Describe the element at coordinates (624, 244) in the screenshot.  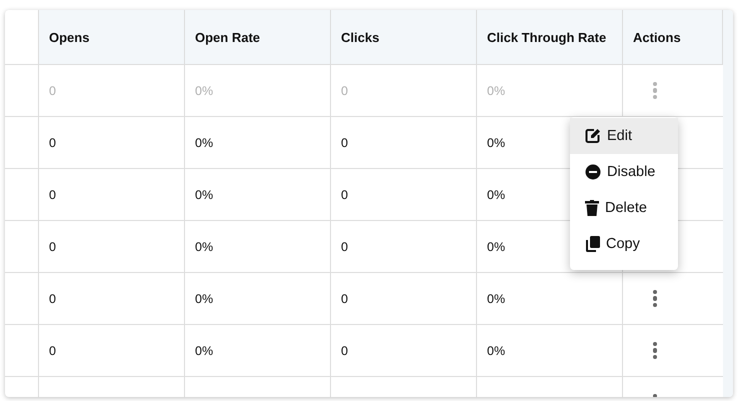
I see `menu-item: Copy` at that location.